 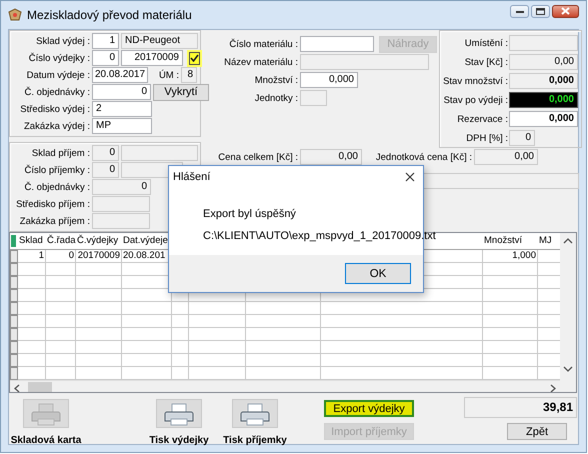 What do you see at coordinates (510, 256) in the screenshot?
I see `table-cell: 1,000` at bounding box center [510, 256].